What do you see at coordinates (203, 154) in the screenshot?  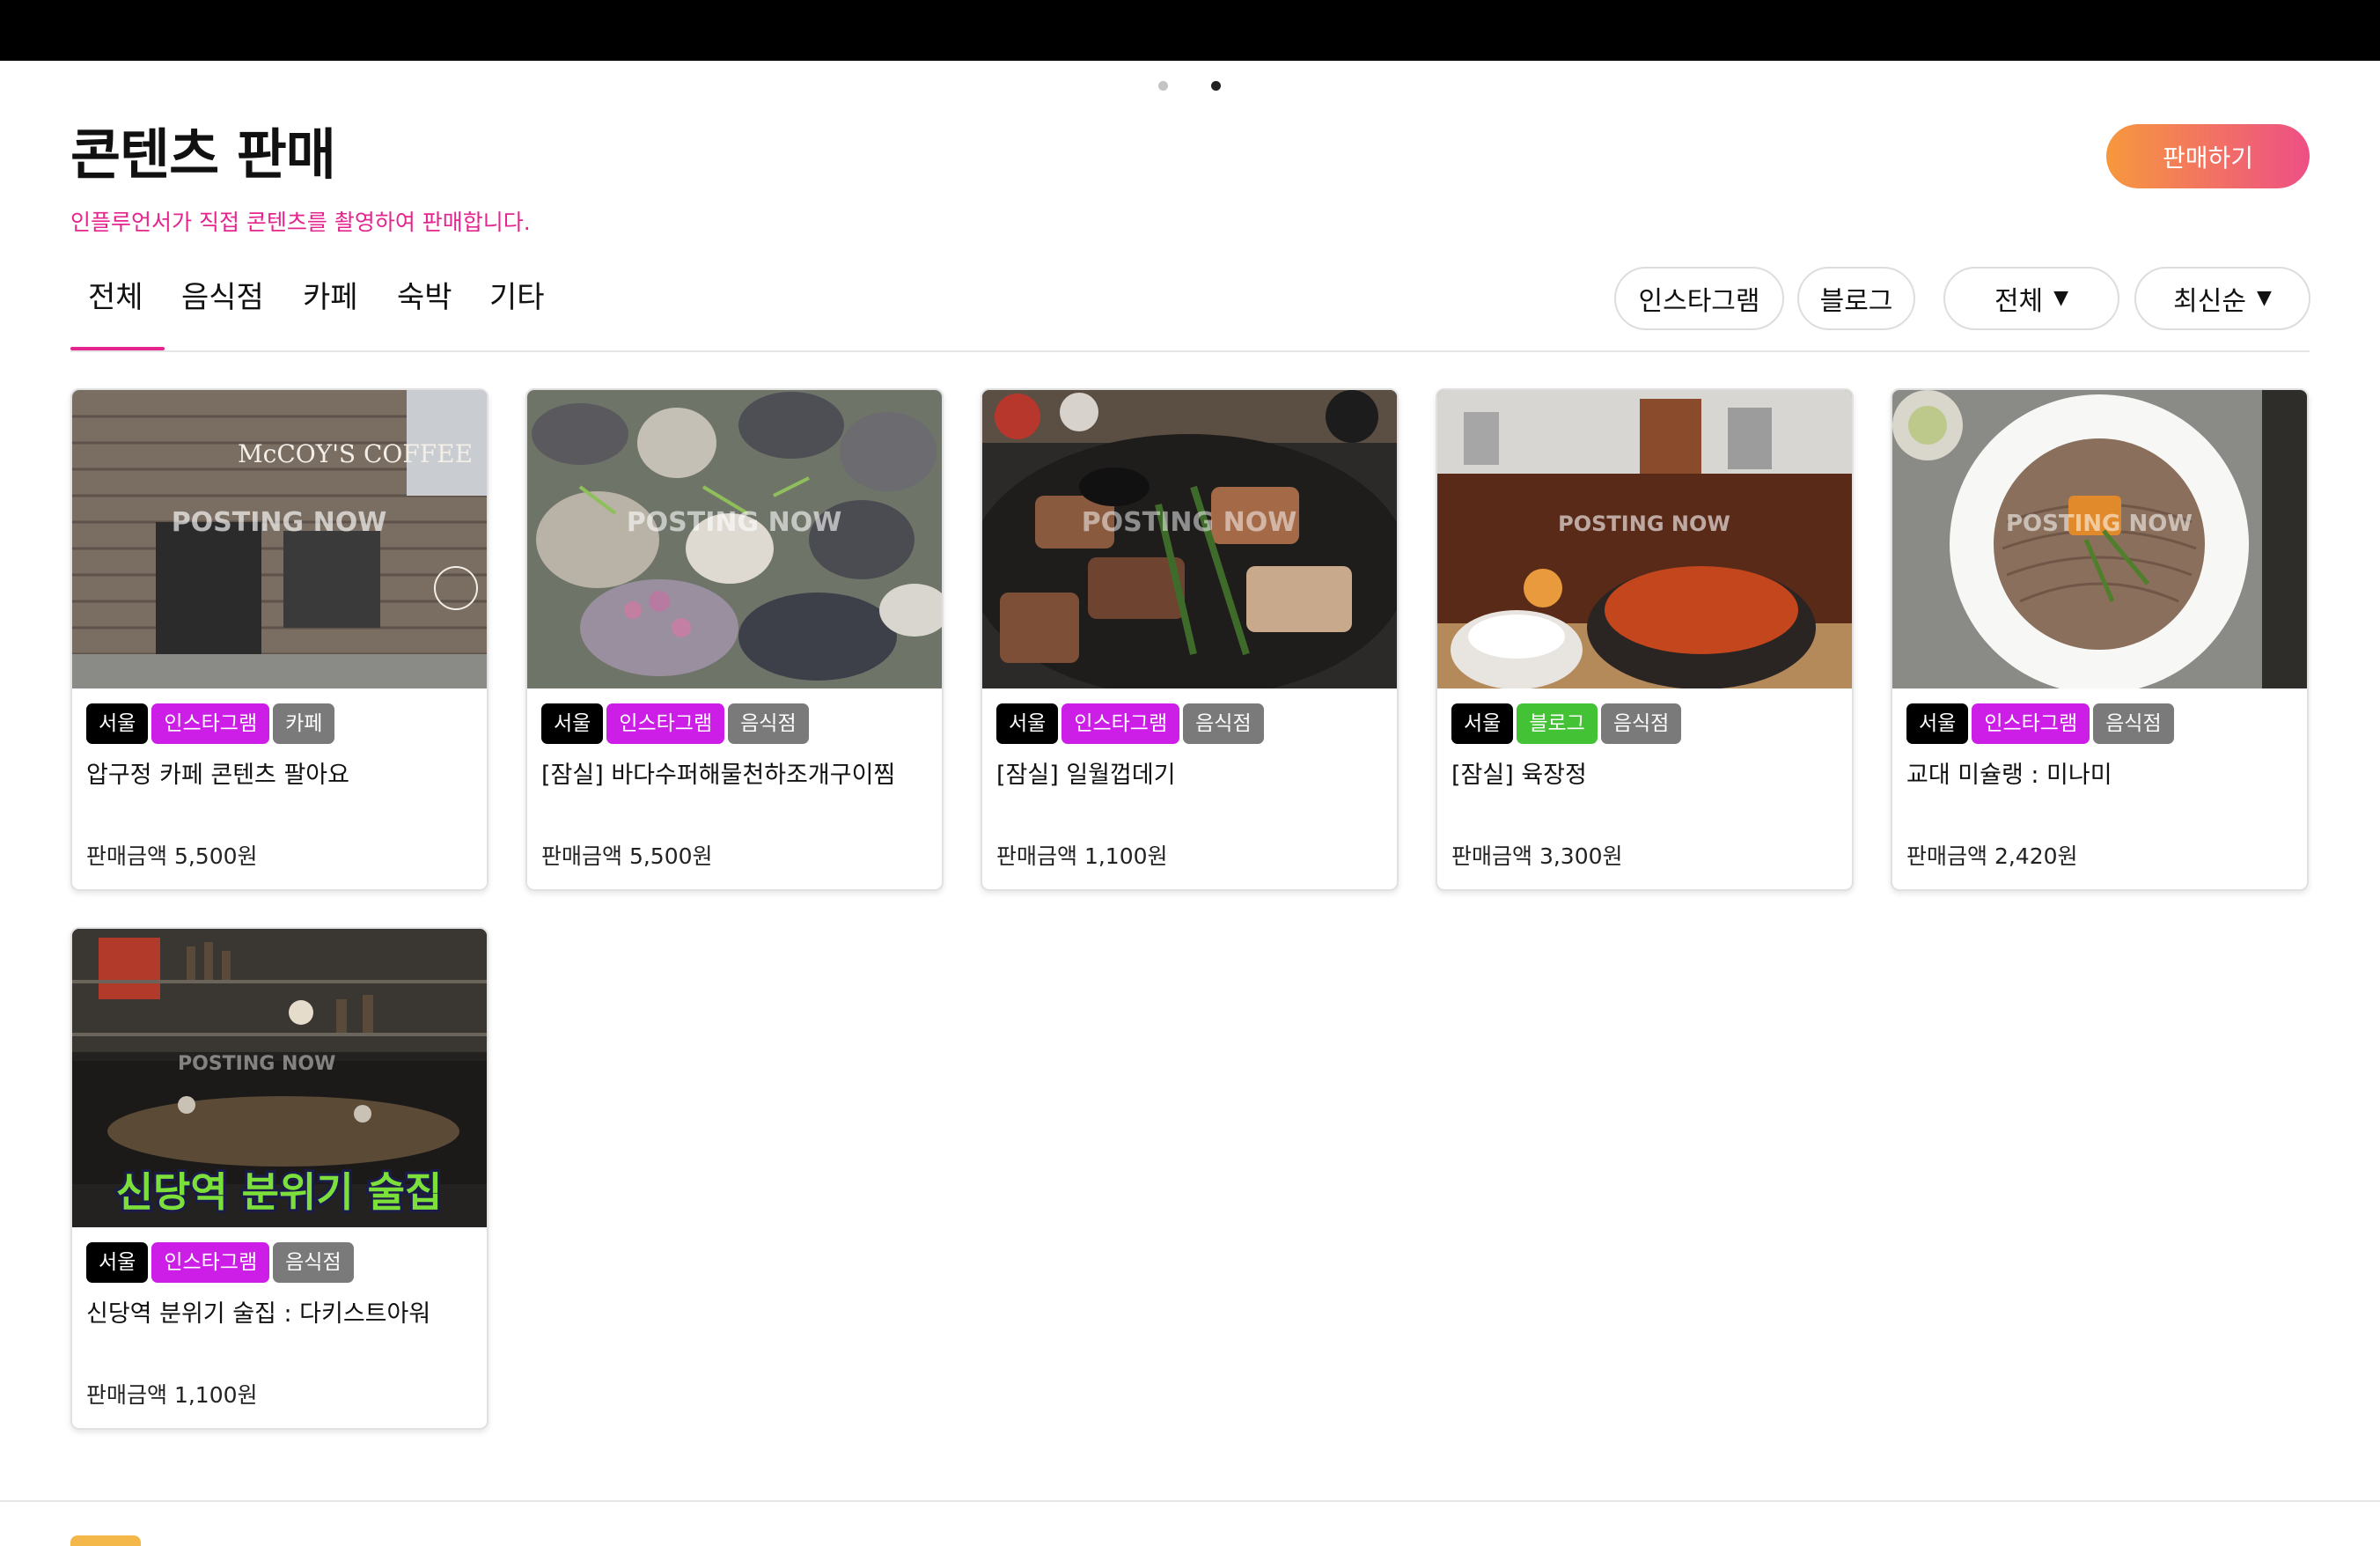 I see `page-title: 콘텐츠 판매` at bounding box center [203, 154].